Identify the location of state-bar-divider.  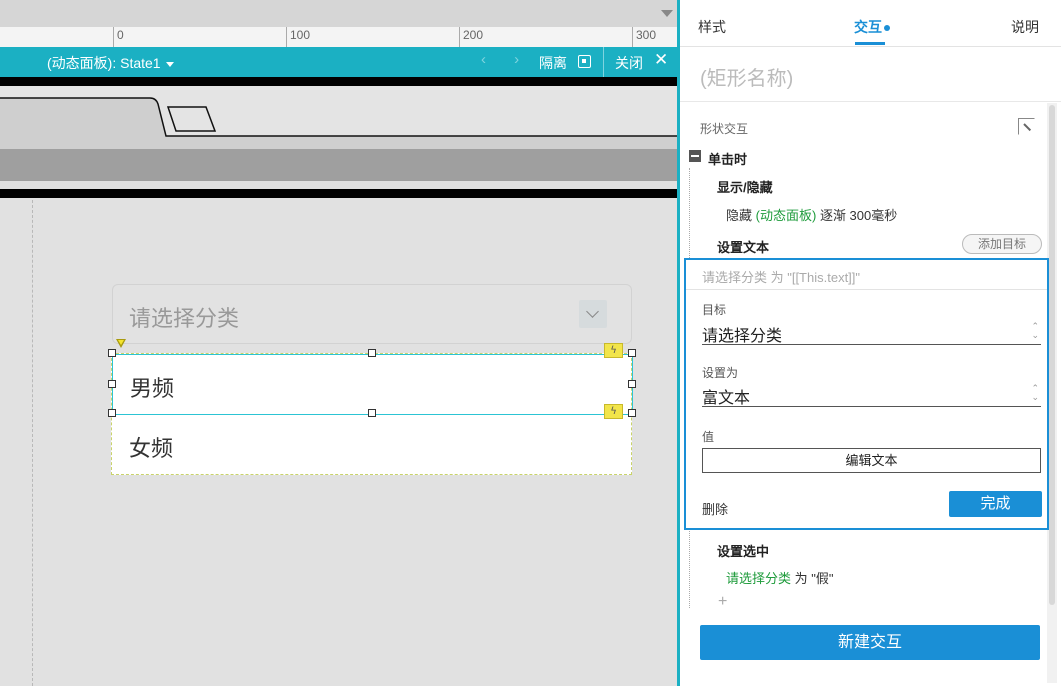
(603, 62).